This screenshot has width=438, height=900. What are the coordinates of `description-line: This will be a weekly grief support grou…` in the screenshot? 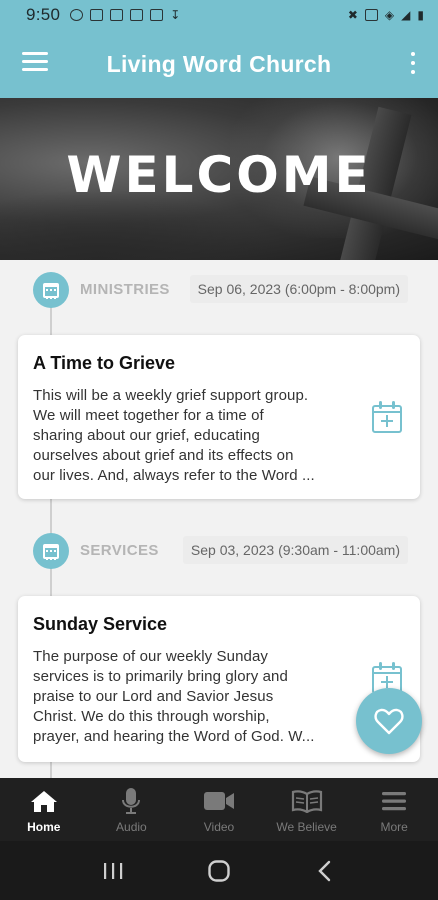 It's located at (171, 395).